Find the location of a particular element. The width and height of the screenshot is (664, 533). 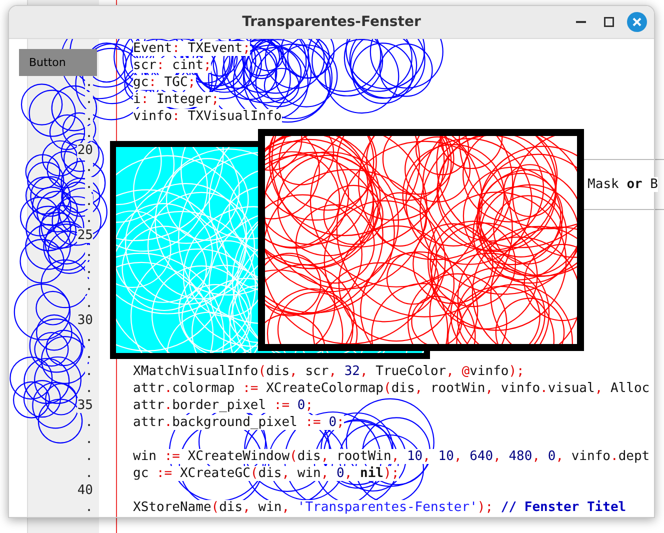

window-button: Button is located at coordinates (58, 62).